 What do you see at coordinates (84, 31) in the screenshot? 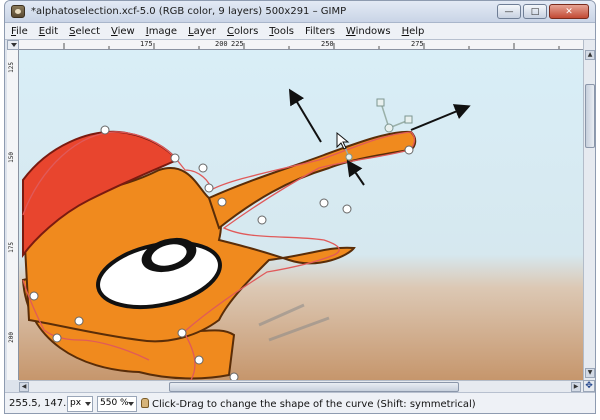
I see `menu-select: Select` at bounding box center [84, 31].